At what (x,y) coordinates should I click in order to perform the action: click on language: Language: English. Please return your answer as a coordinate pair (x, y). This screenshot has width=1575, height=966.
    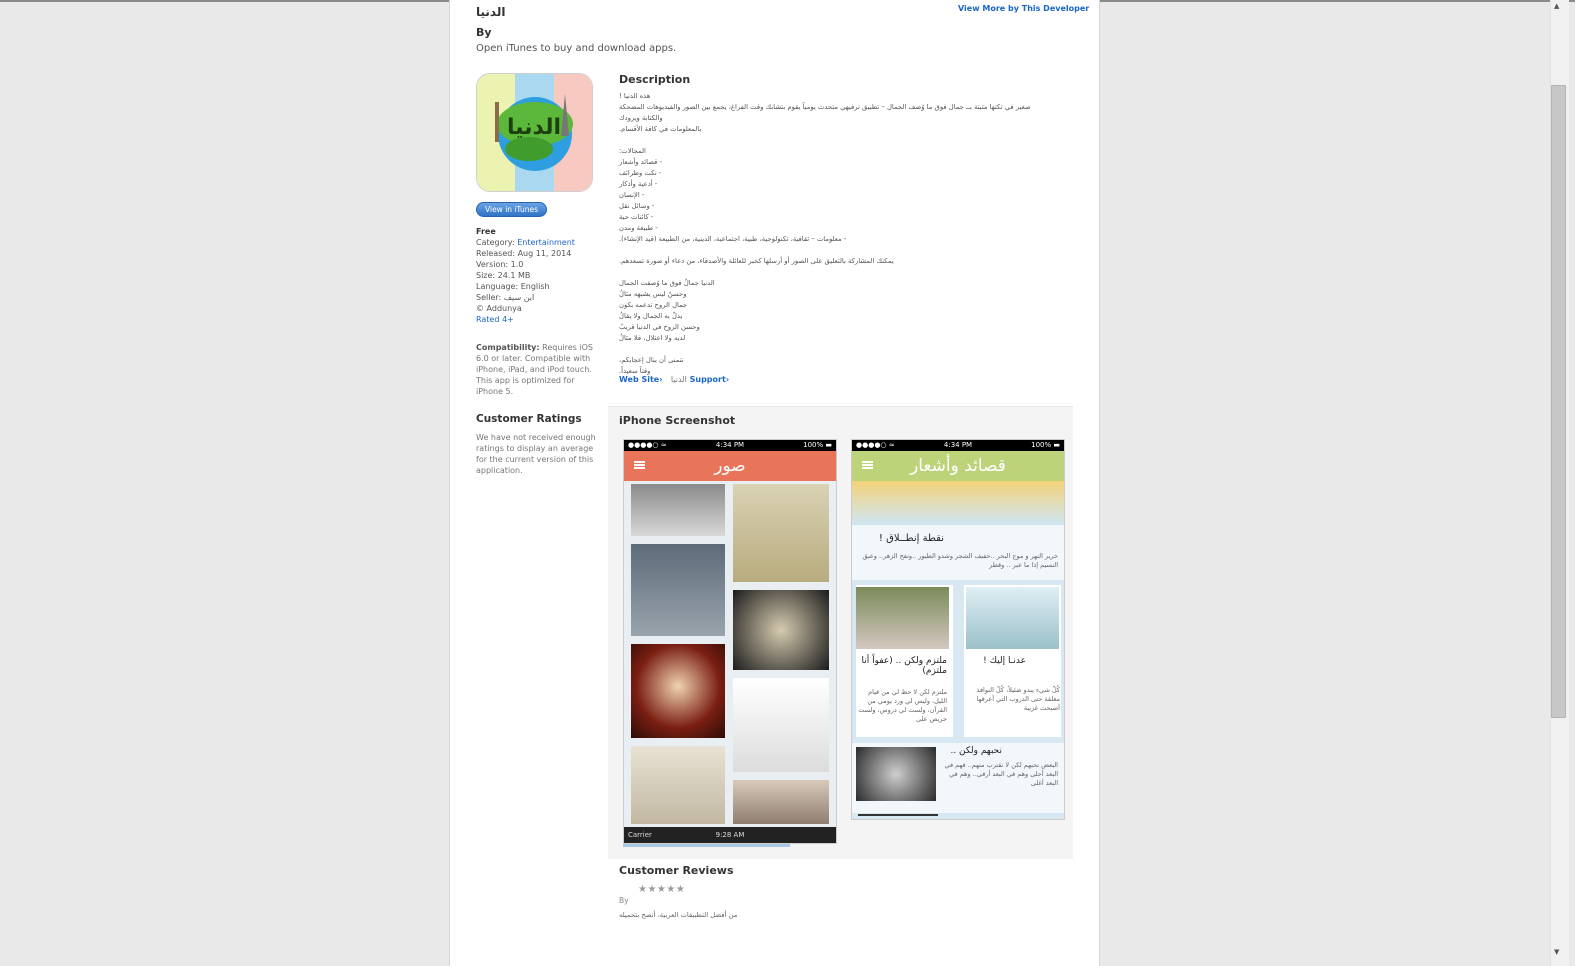
    Looking at the image, I should click on (513, 286).